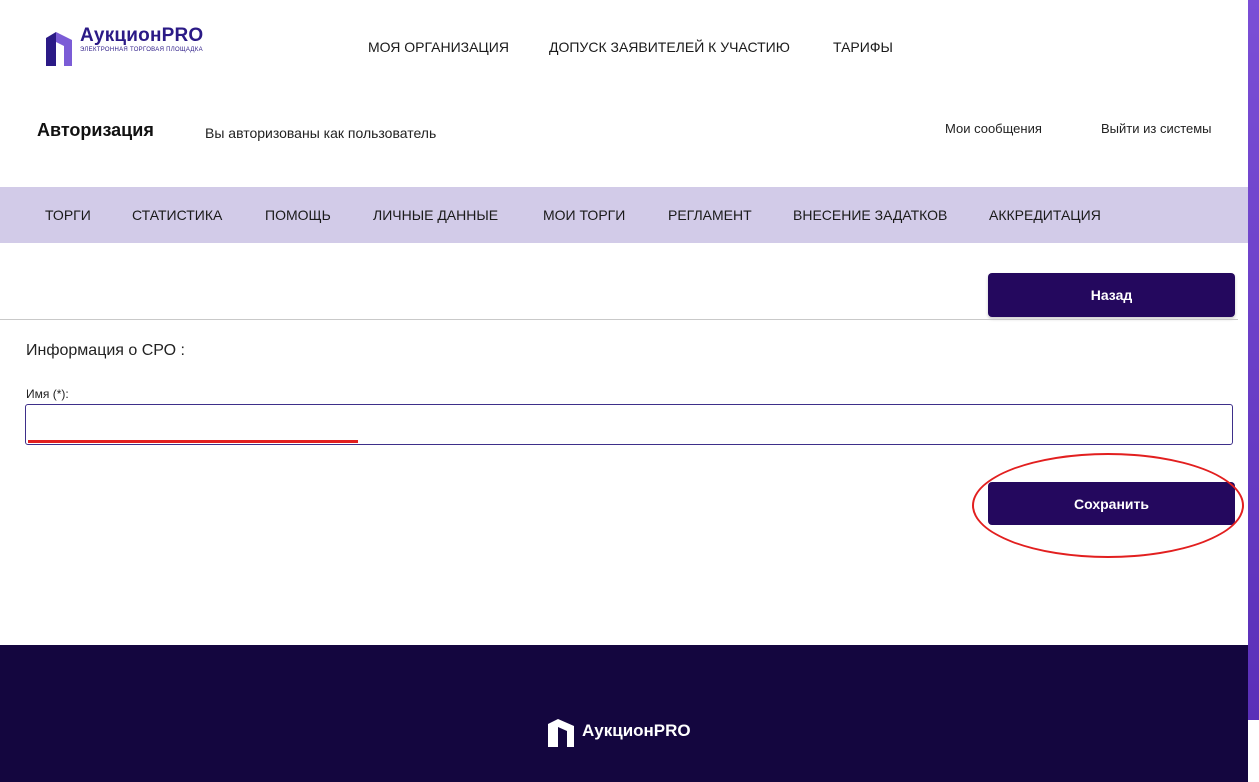  Describe the element at coordinates (993, 128) in the screenshot. I see `my-messages-link: Мои сообщения` at that location.